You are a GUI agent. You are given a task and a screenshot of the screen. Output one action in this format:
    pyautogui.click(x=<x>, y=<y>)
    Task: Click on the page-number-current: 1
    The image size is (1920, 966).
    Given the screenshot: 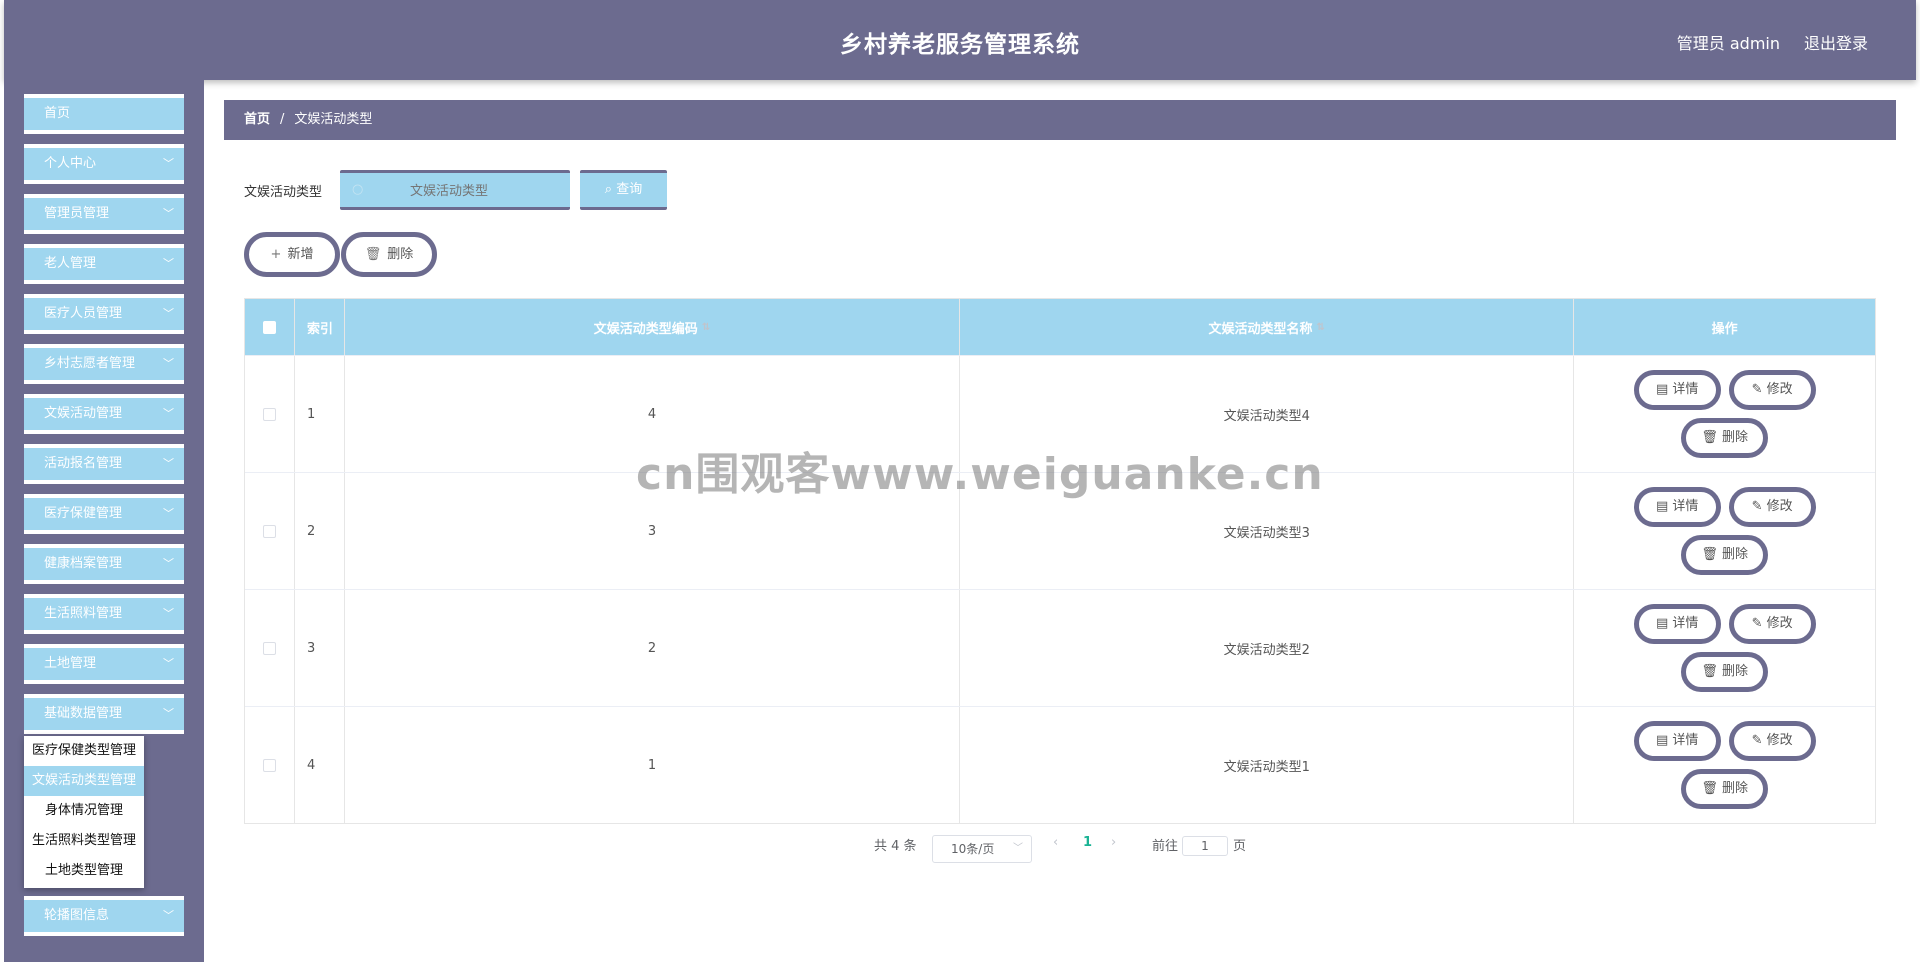 What is the action you would take?
    pyautogui.click(x=1087, y=842)
    